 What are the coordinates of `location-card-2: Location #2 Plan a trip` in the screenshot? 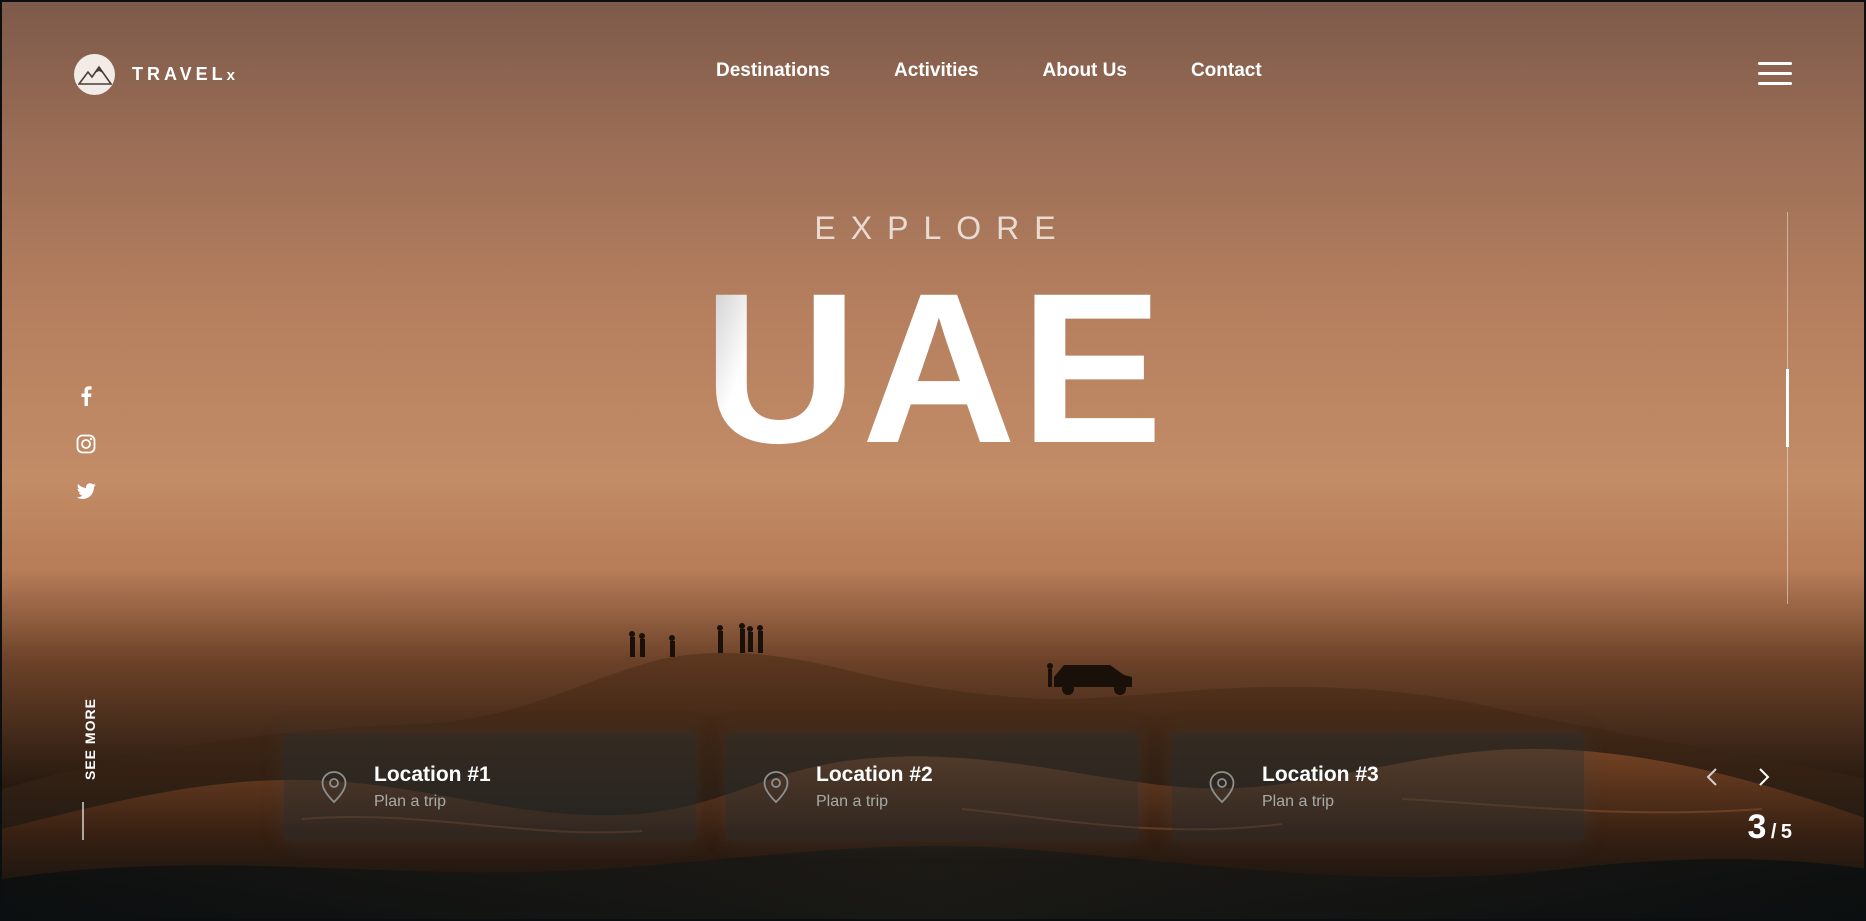 It's located at (932, 787).